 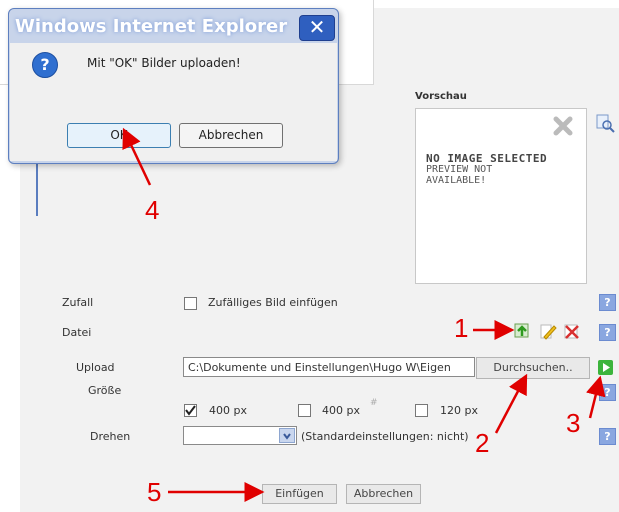 I want to click on annotation-5: 5, so click(x=154, y=492).